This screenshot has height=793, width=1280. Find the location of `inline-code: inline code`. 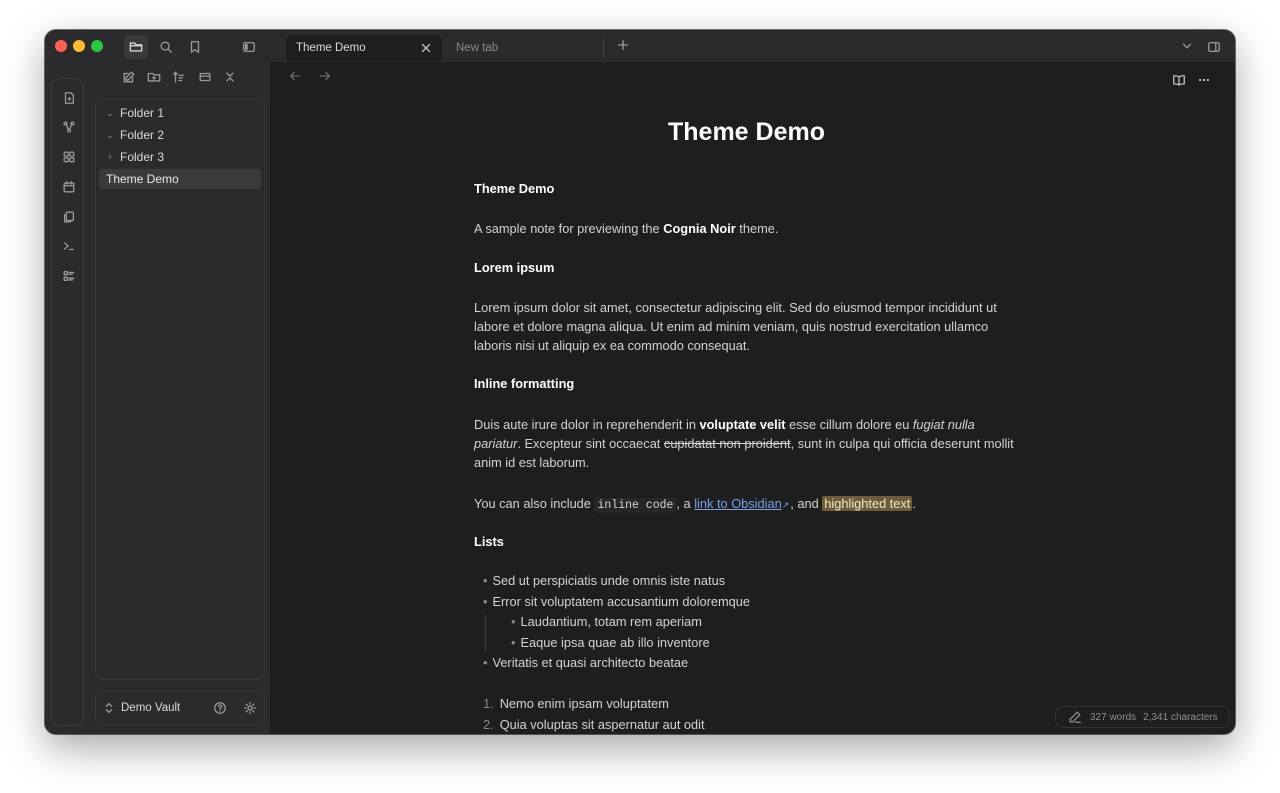

inline-code: inline code is located at coordinates (635, 505).